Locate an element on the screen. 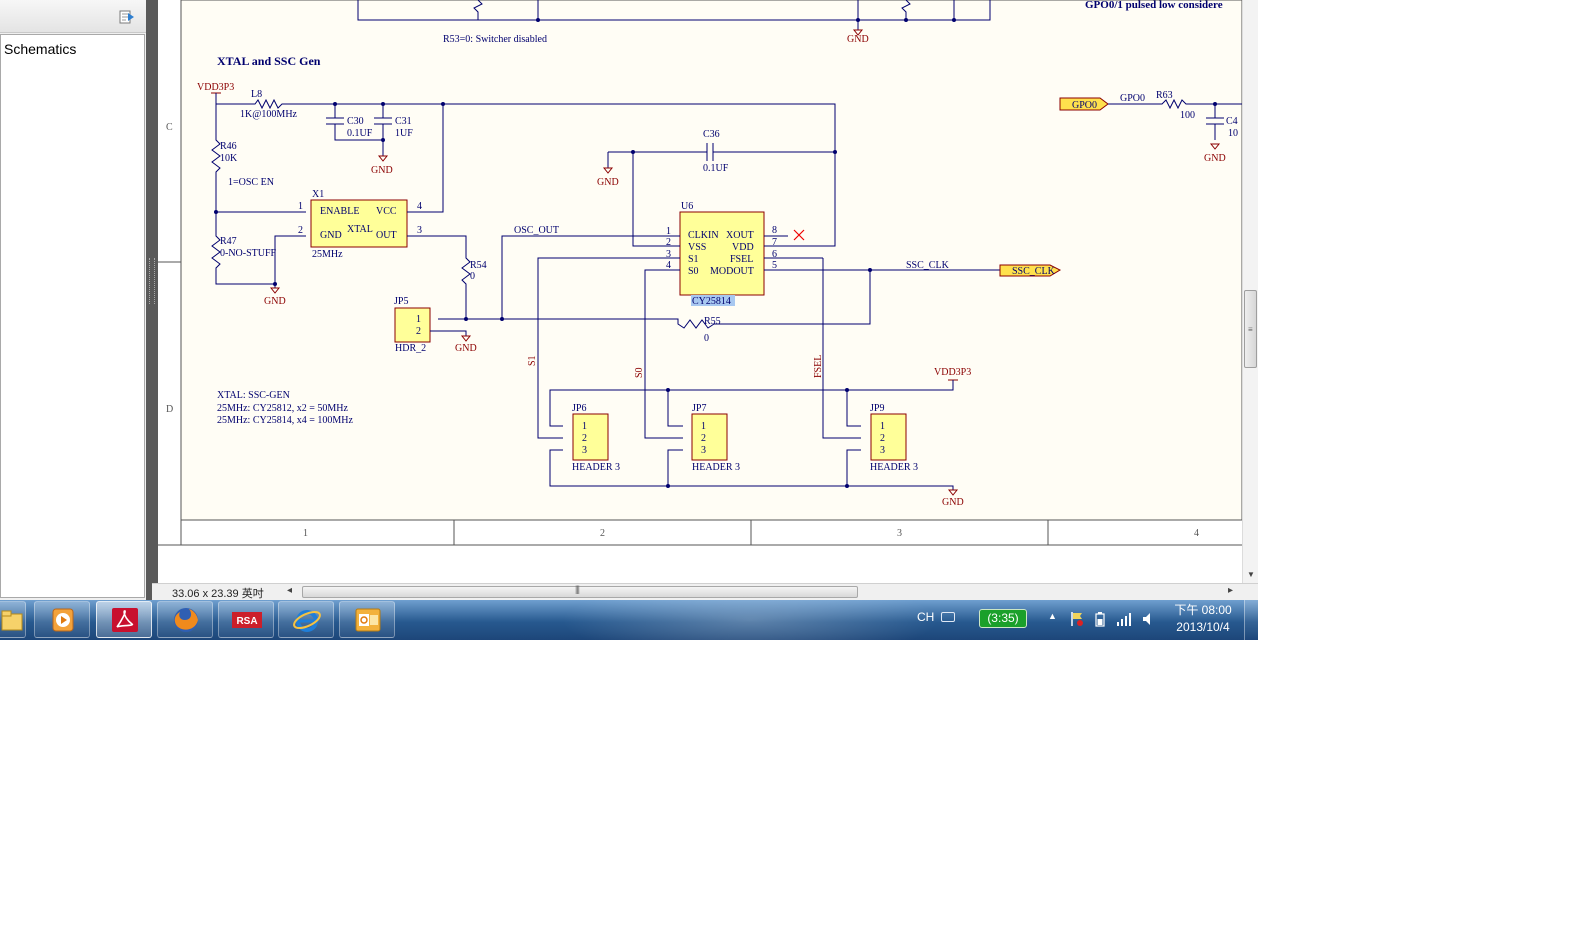 The height and width of the screenshot is (940, 1596). gnd-label-jp5: GND is located at coordinates (466, 348).